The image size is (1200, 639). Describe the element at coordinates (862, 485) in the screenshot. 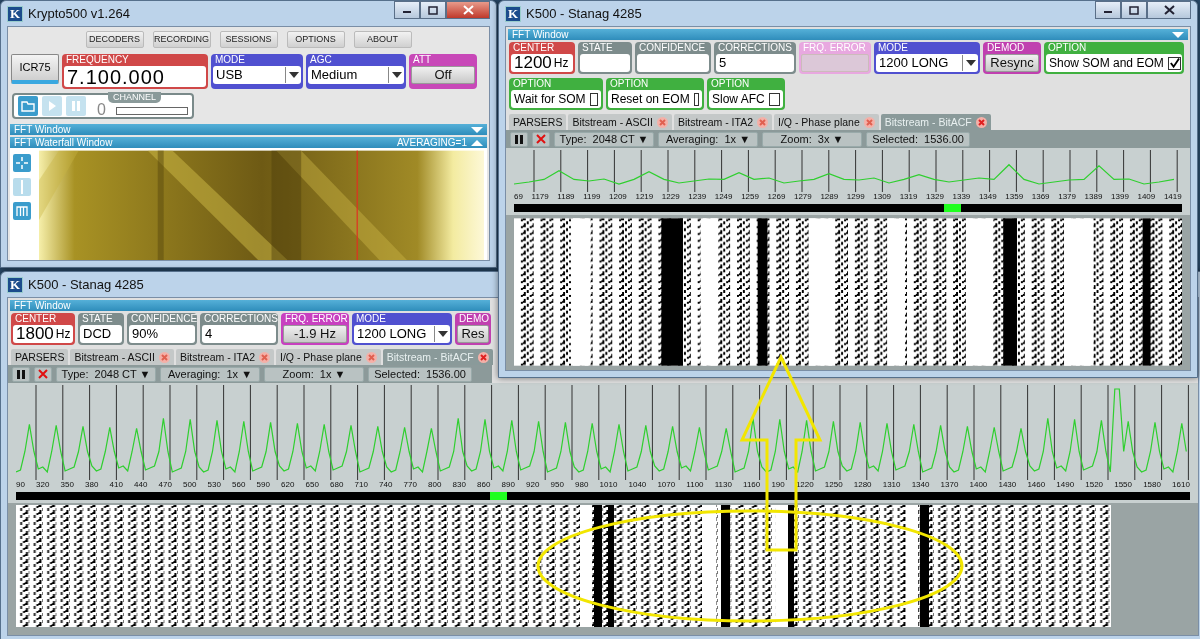

I see `axis-label: 1280` at that location.